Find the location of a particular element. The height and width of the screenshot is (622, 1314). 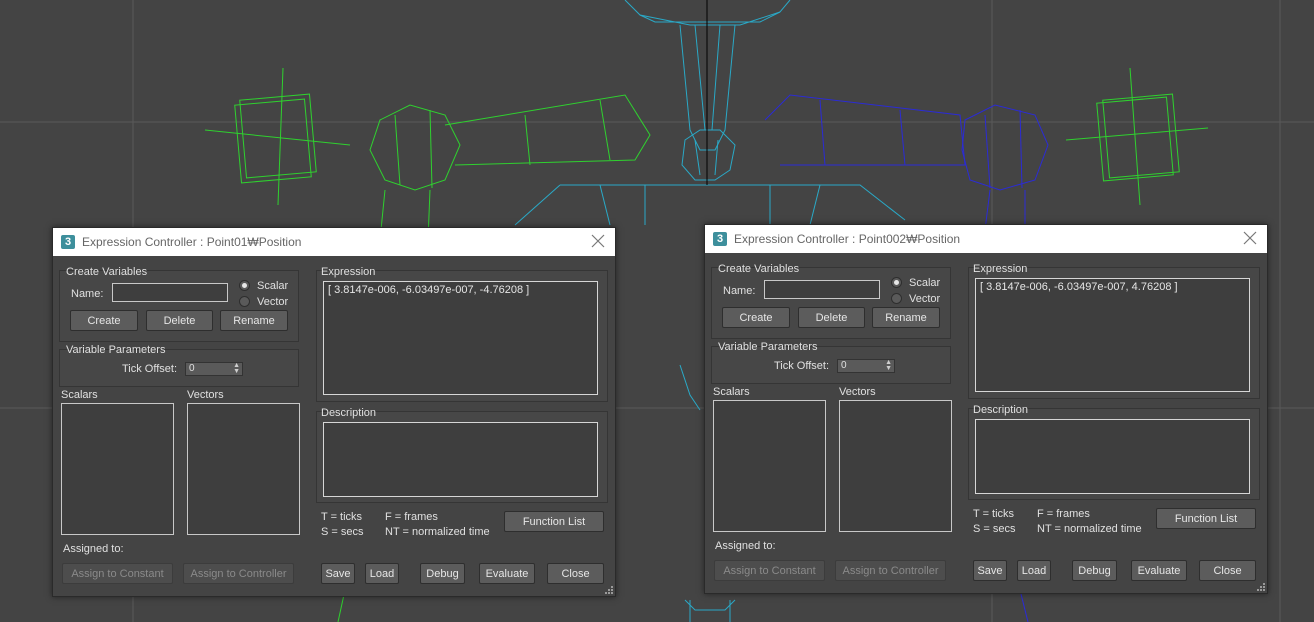

expression-textarea: [ 3.8147e-006, -6.03497e-007, 4.76208 ] is located at coordinates (1112, 335).